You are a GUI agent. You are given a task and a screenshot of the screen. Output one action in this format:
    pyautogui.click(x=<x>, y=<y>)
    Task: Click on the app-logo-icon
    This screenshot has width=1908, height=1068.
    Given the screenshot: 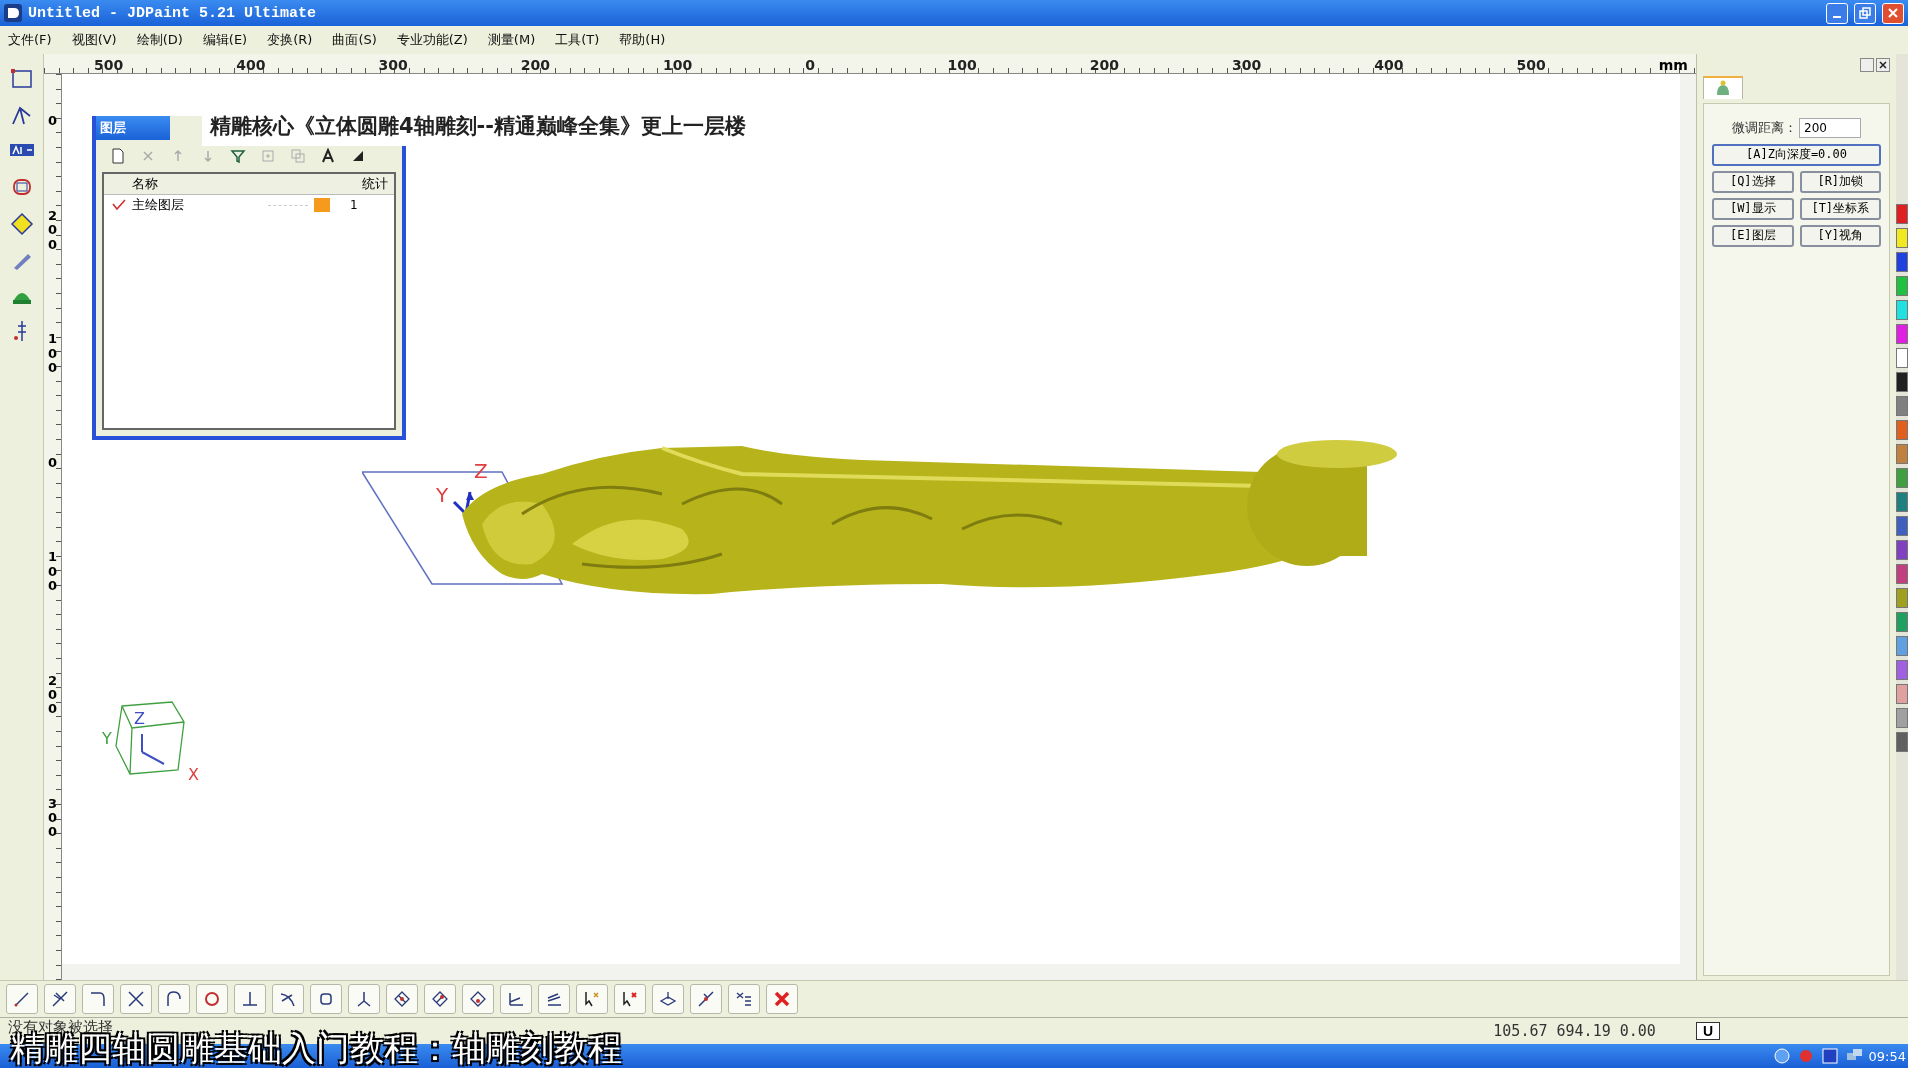 What is the action you would take?
    pyautogui.click(x=13, y=13)
    